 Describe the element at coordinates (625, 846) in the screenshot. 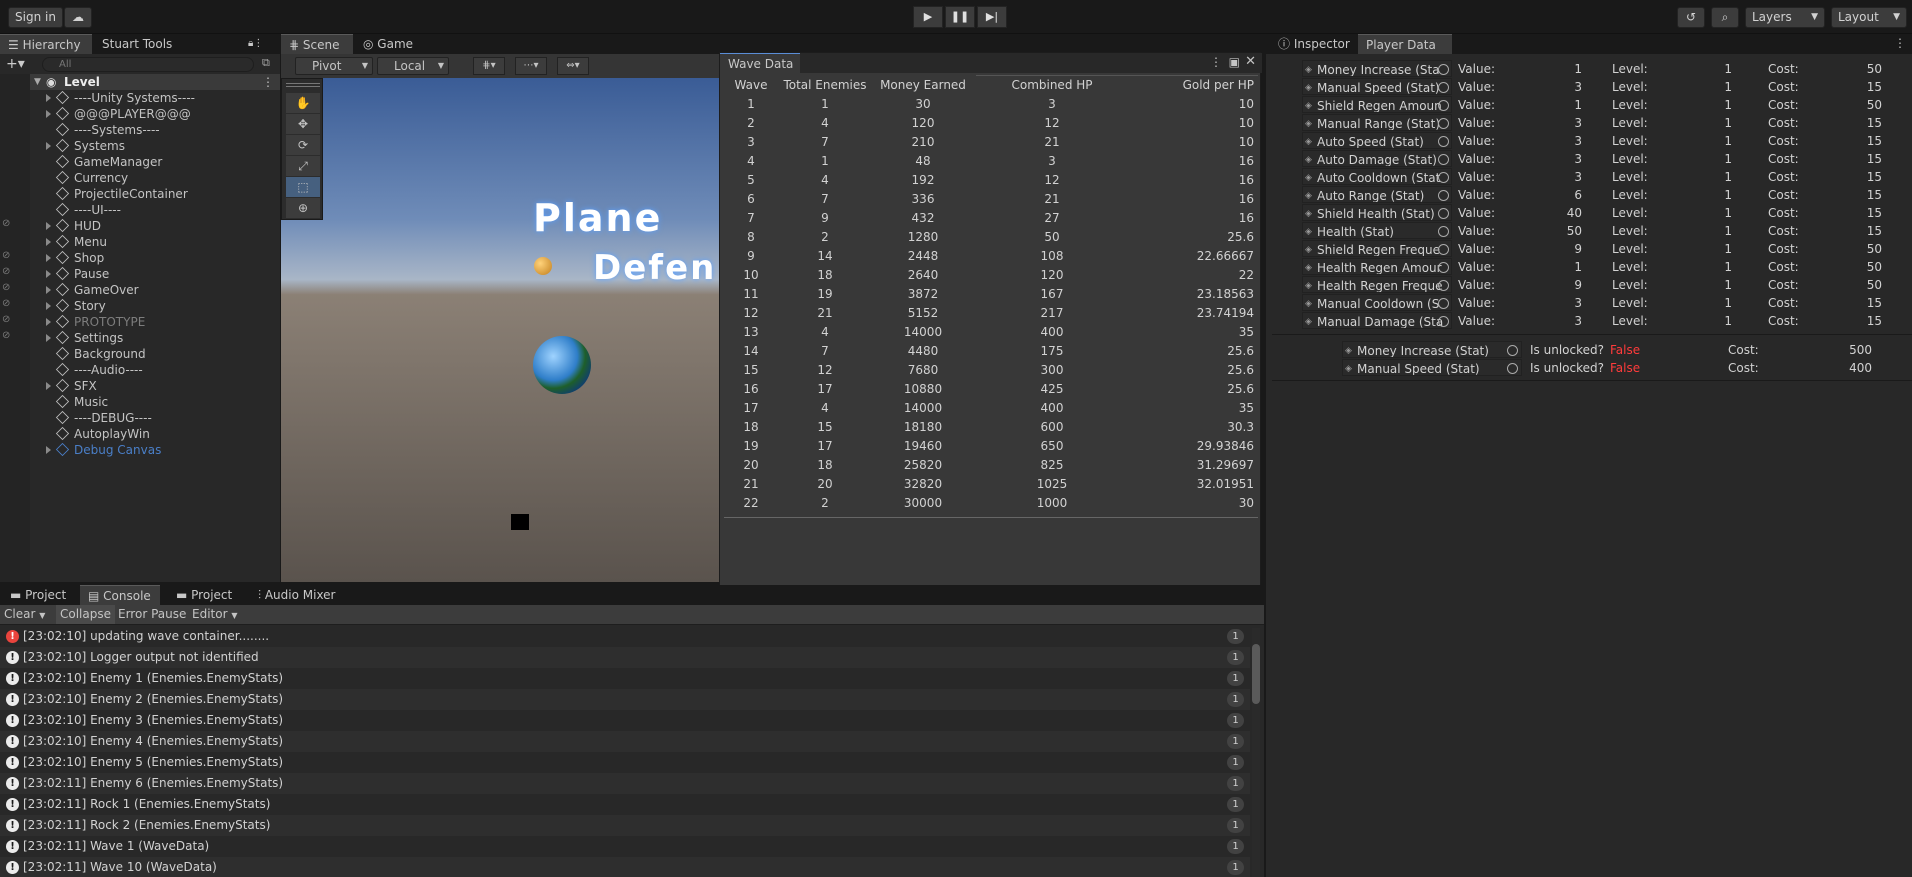

I see `log-entry: ! [23:02:11] Wave 1 (WaveData) 1` at that location.